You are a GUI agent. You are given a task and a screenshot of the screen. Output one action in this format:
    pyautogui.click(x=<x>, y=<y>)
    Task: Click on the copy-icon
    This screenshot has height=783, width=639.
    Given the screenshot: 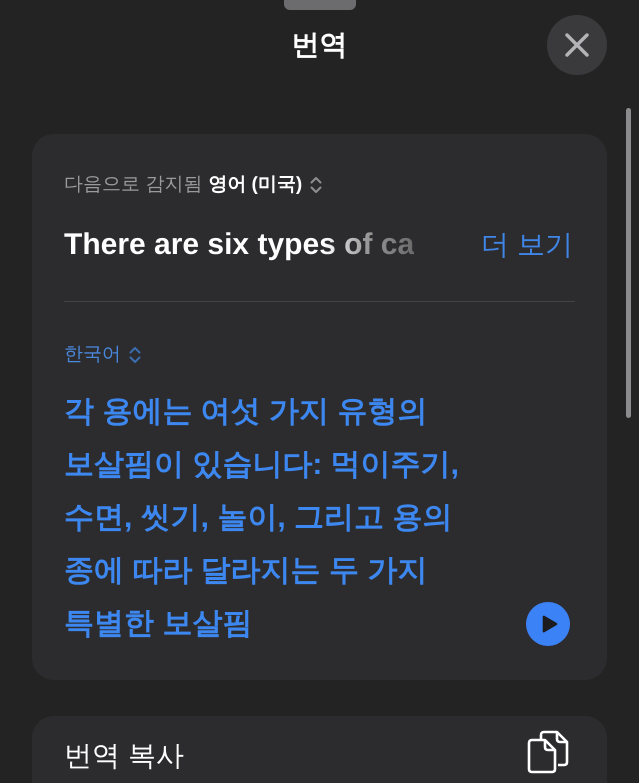 What is the action you would take?
    pyautogui.click(x=548, y=752)
    